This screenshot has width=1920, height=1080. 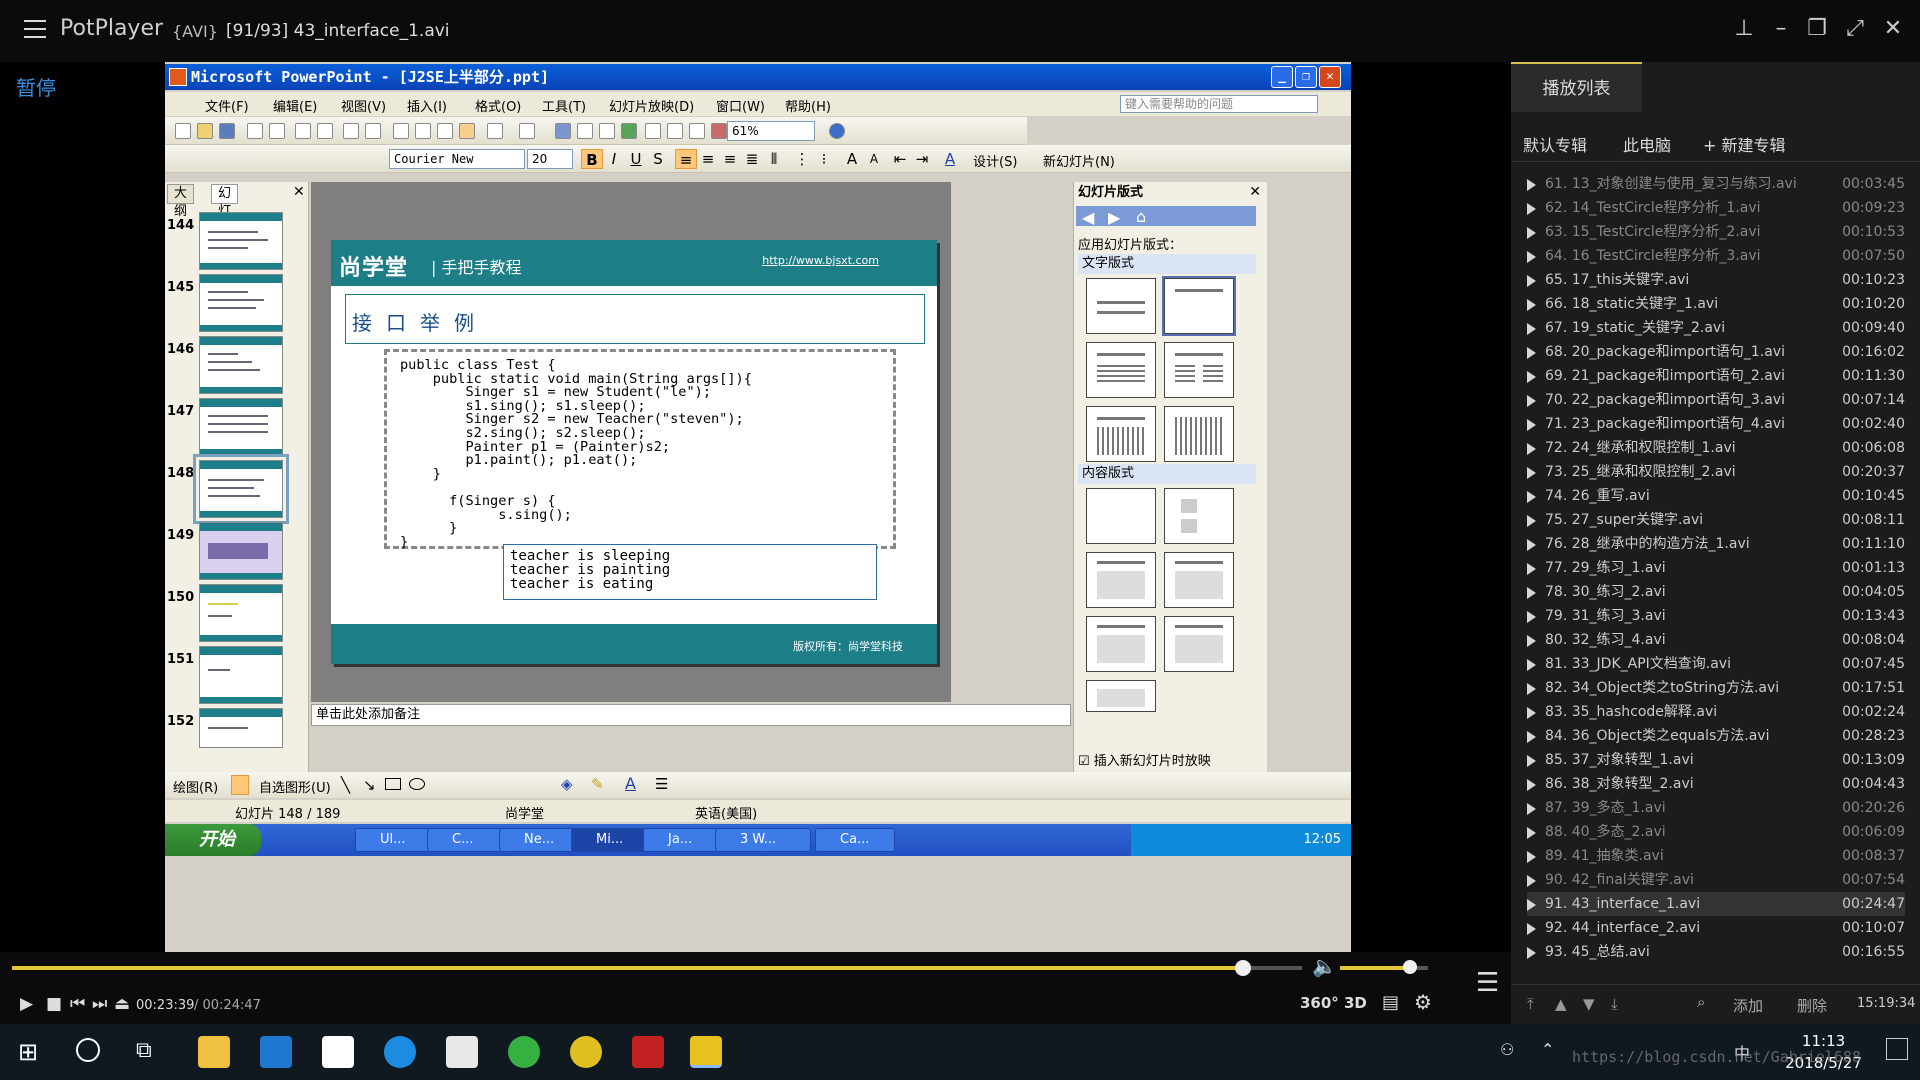 What do you see at coordinates (213, 840) in the screenshot?
I see `start-button: 开始` at bounding box center [213, 840].